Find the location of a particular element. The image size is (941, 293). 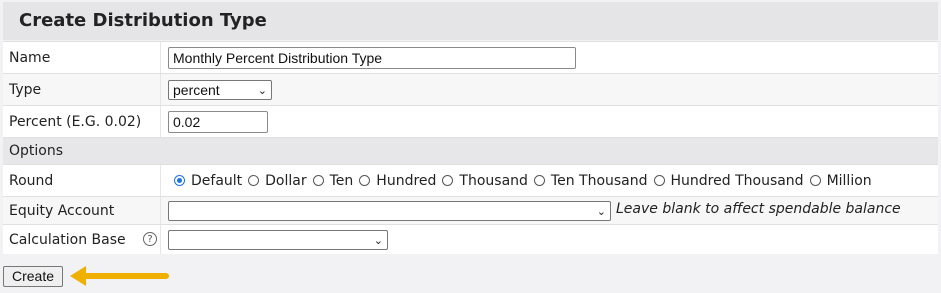

create-button: Create is located at coordinates (33, 276).